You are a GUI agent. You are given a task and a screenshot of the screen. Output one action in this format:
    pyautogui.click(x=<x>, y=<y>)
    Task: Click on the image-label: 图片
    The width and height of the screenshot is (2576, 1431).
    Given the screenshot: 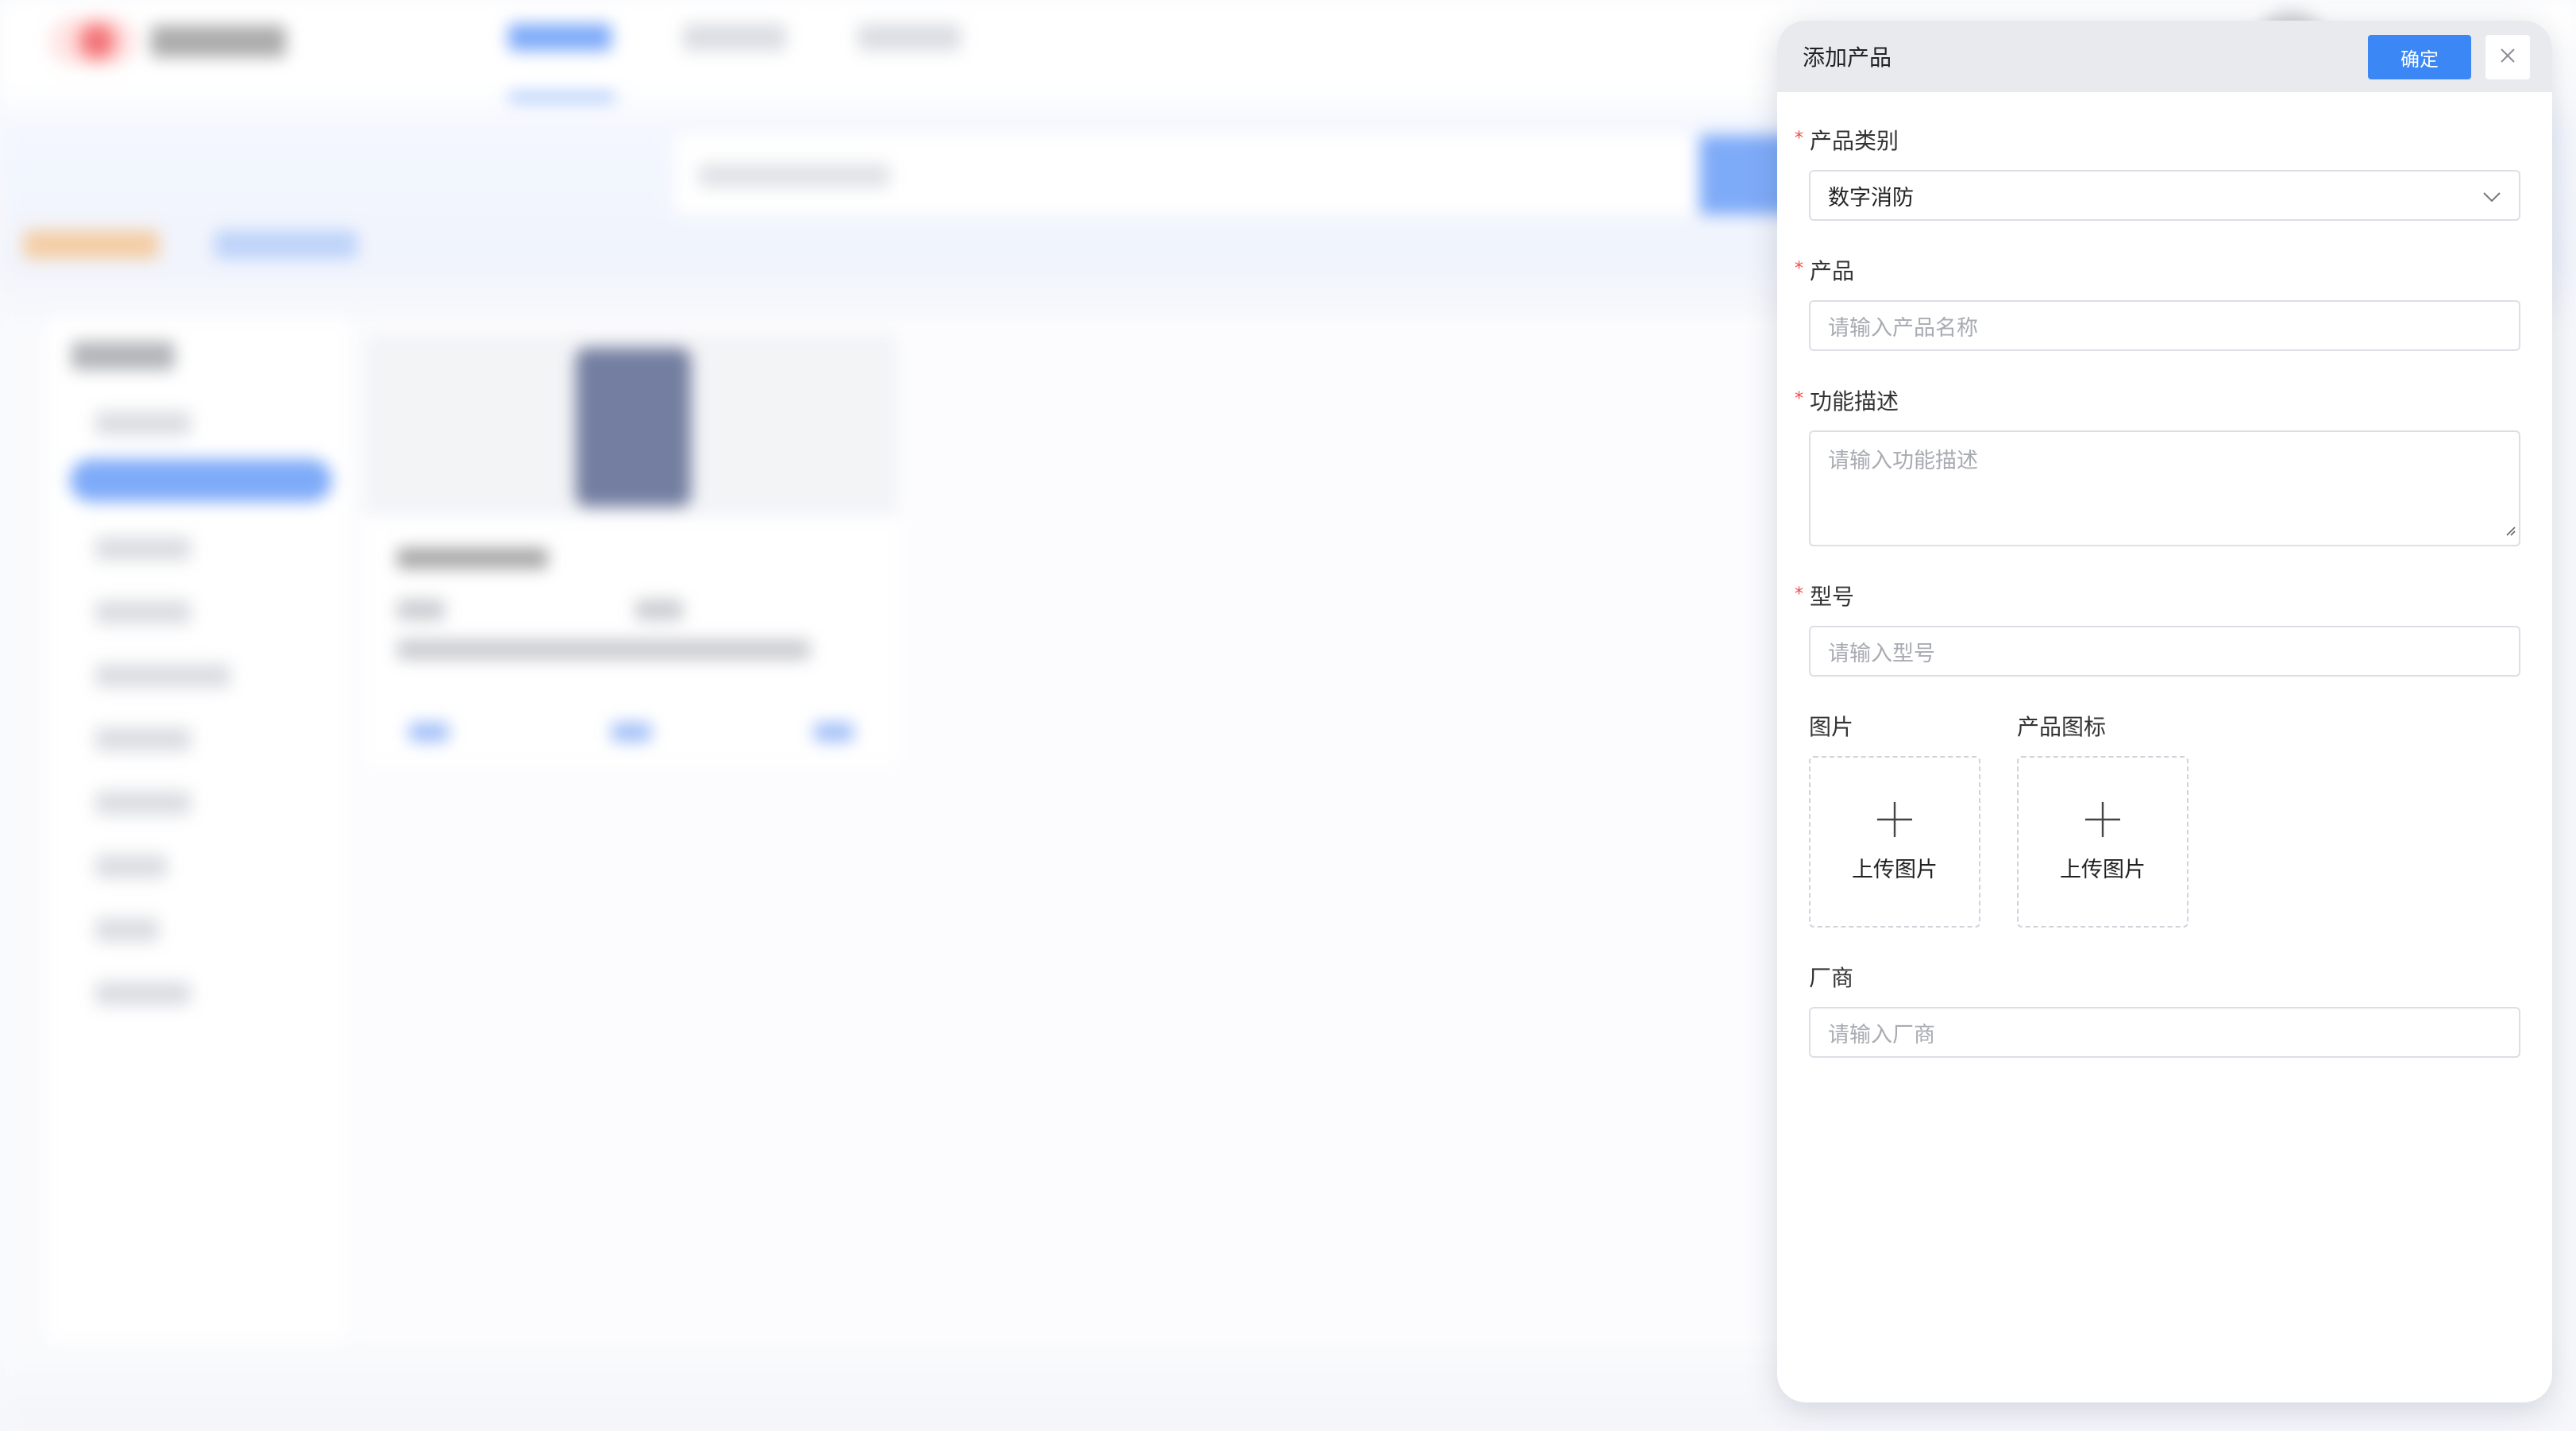 What is the action you would take?
    pyautogui.click(x=1832, y=727)
    